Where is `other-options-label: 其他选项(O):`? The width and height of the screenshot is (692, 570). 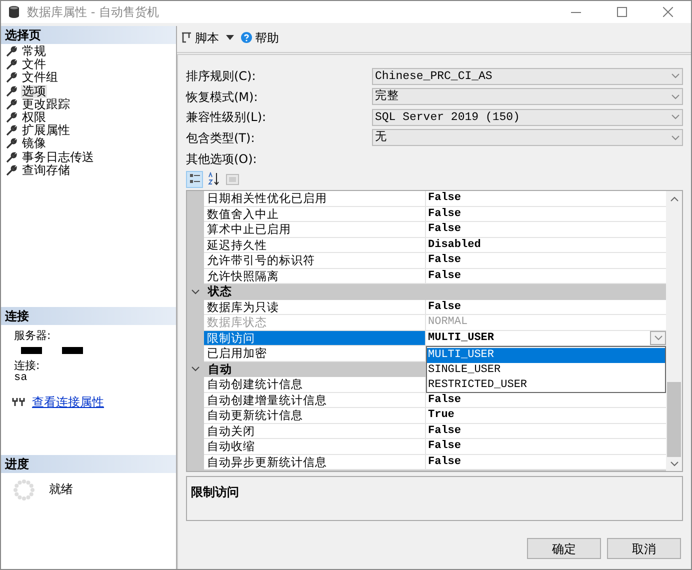
other-options-label: 其他选项(O): is located at coordinates (222, 159).